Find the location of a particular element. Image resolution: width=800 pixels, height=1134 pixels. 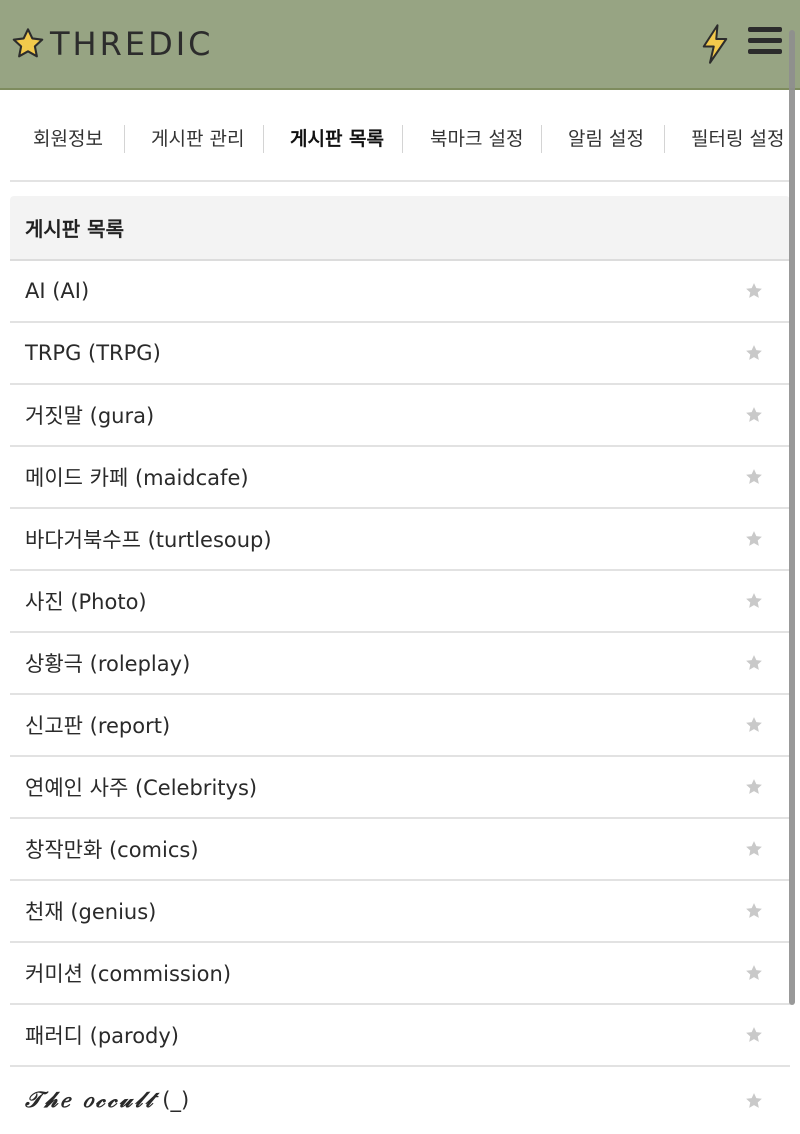

hamburger-menu-icon is located at coordinates (765, 43).